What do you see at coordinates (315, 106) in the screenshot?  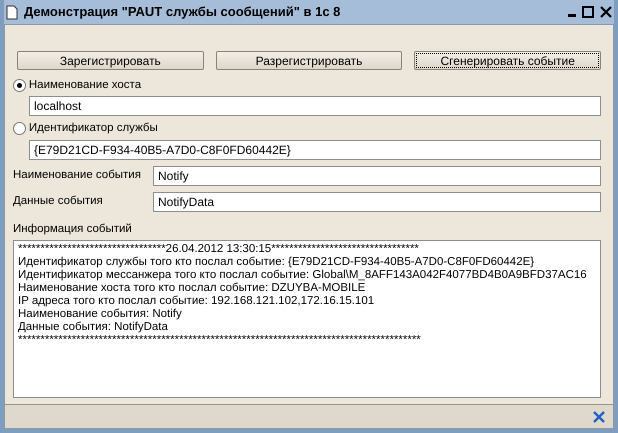 I see `input-field: localhost` at bounding box center [315, 106].